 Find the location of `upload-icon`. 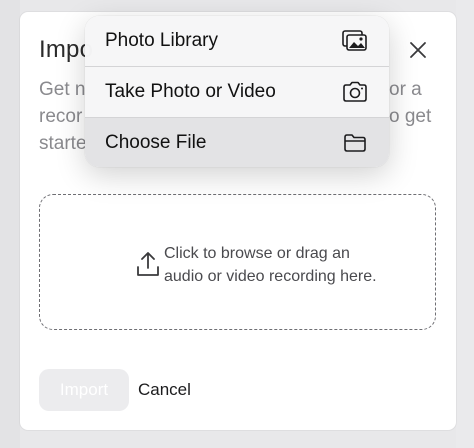

upload-icon is located at coordinates (148, 264).